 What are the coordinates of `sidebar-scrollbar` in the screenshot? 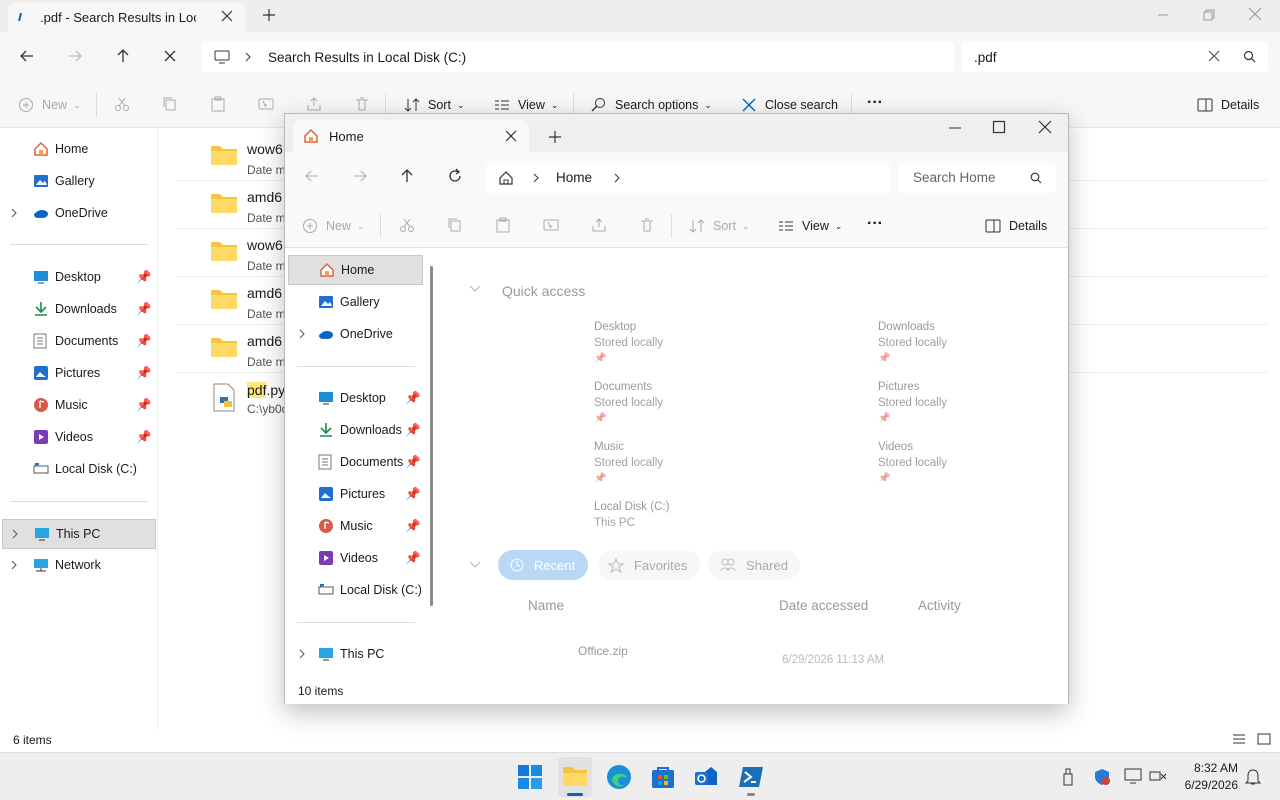 It's located at (431, 436).